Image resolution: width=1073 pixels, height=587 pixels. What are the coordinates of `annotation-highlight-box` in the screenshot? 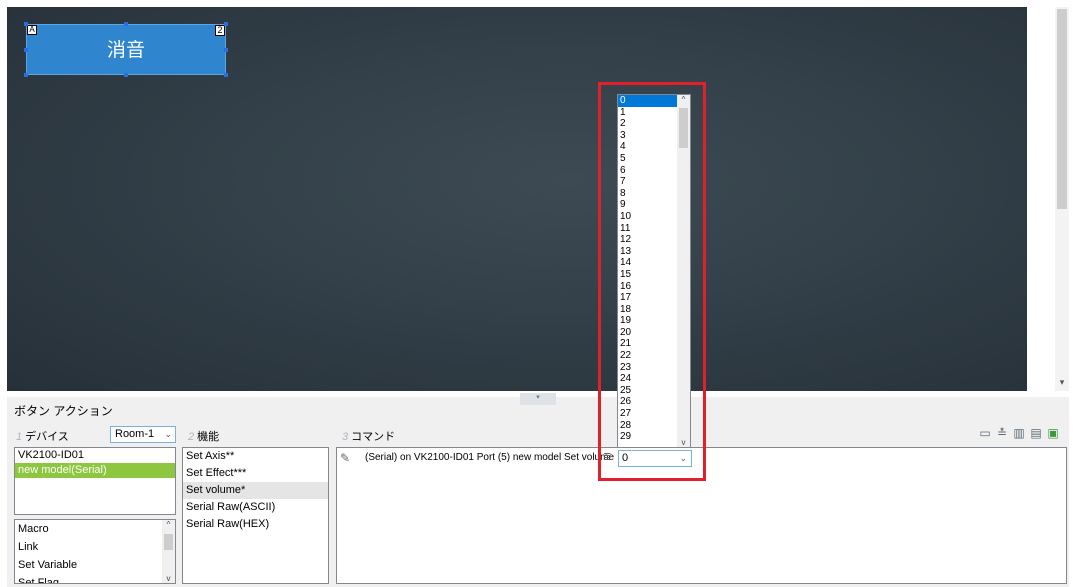 It's located at (652, 281).